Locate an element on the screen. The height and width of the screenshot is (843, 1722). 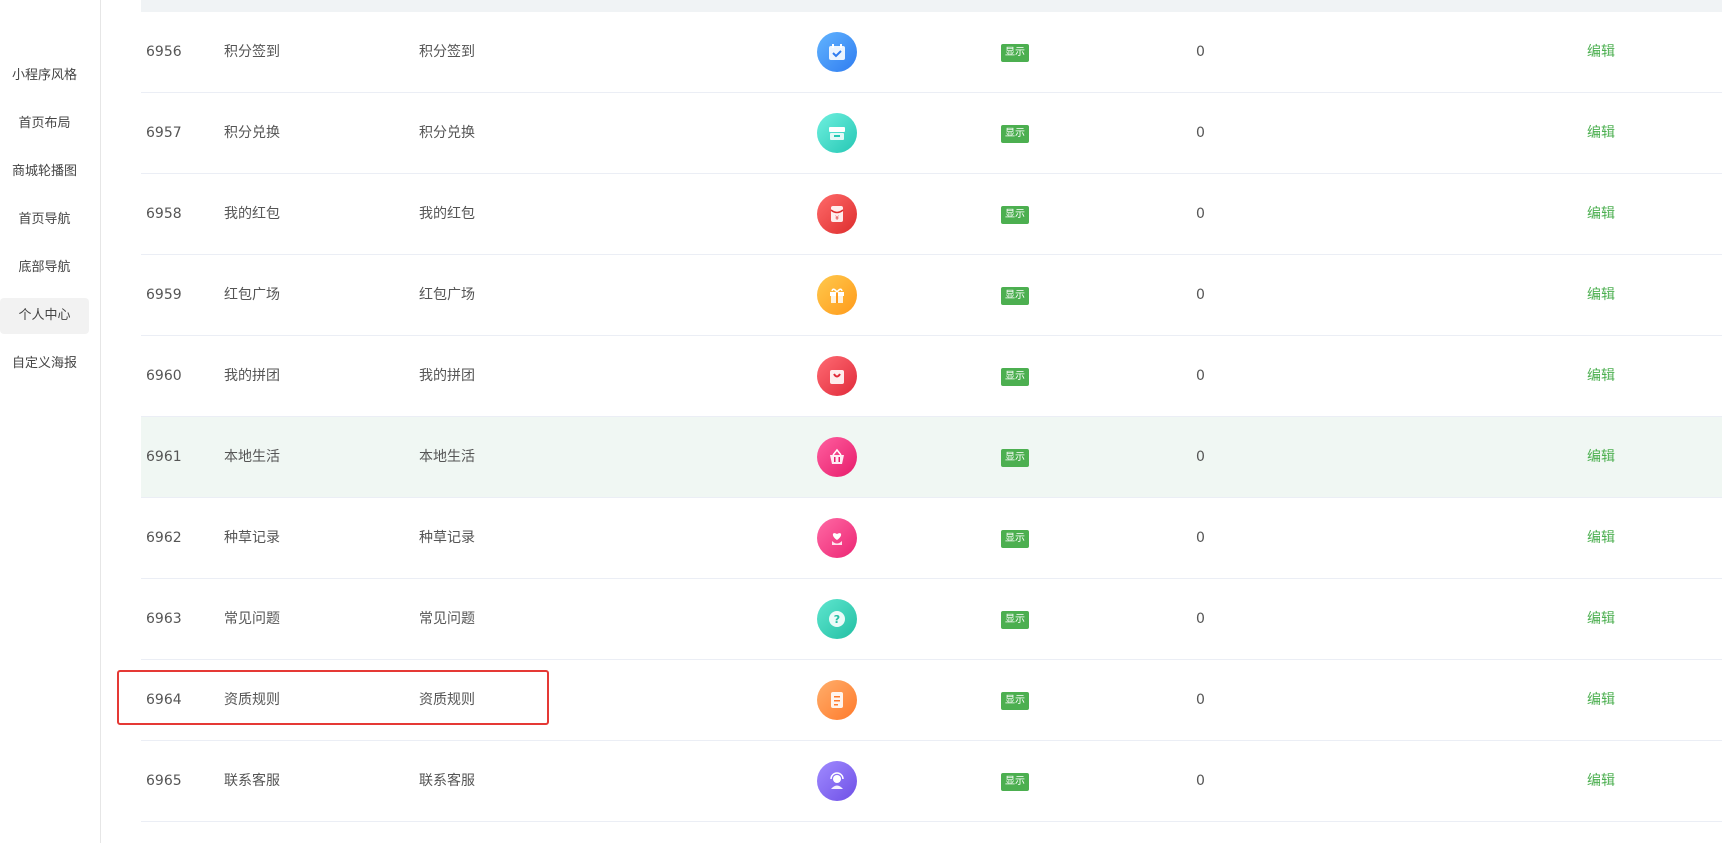
calendar-check-icon is located at coordinates (837, 52).